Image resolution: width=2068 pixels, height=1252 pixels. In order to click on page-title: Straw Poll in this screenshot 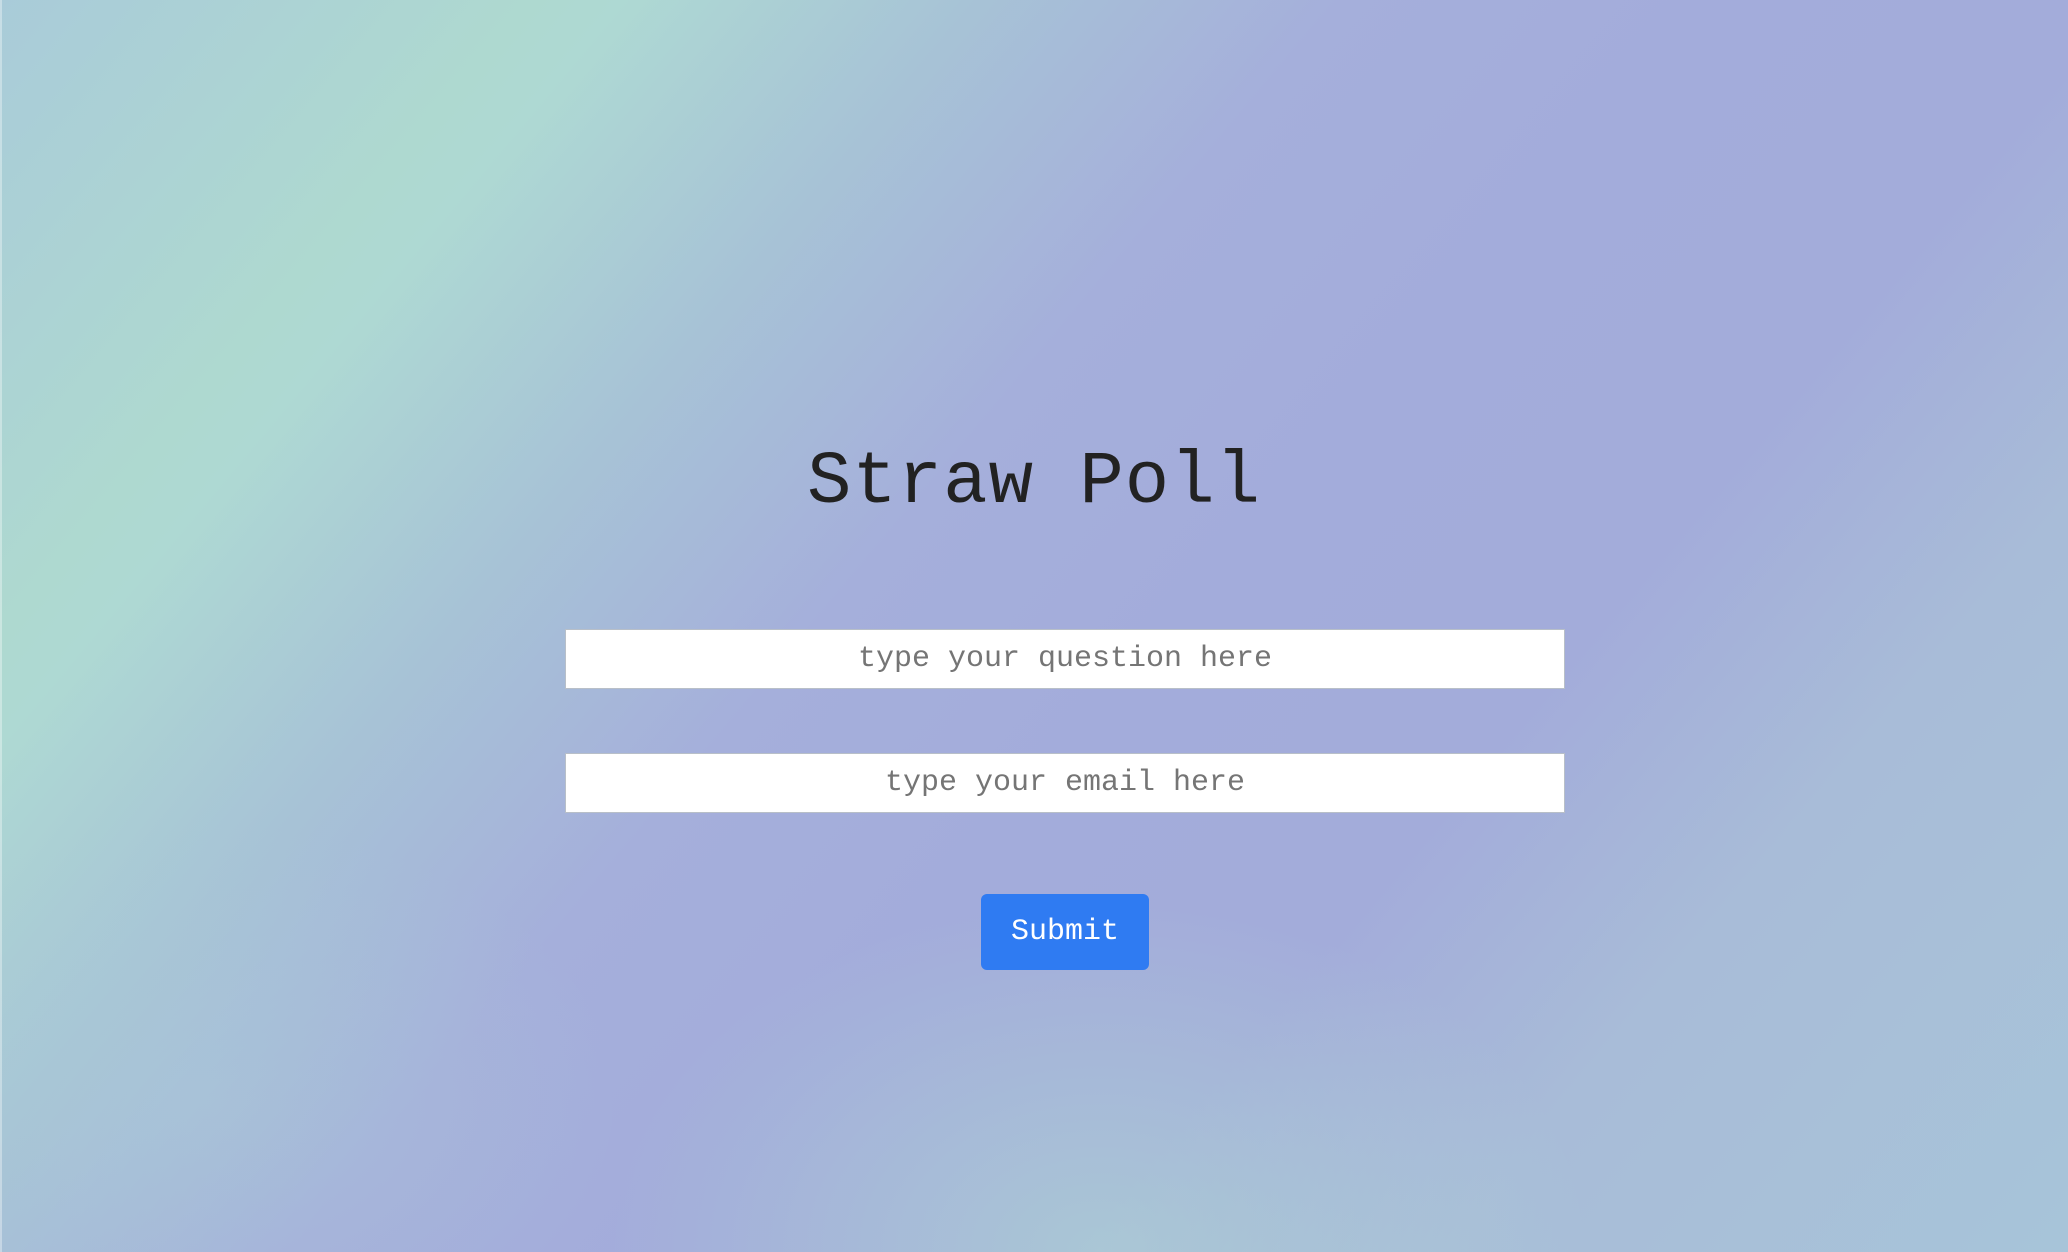, I will do `click(1034, 483)`.